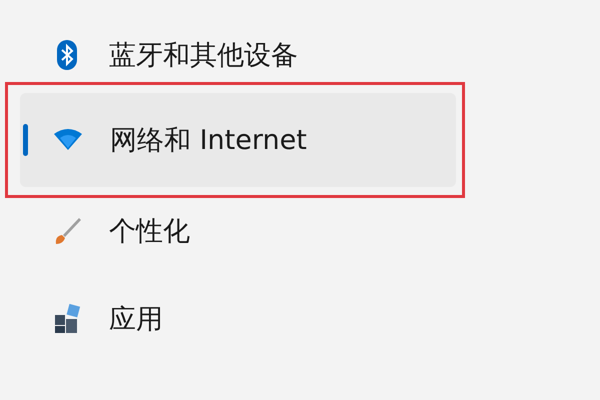  What do you see at coordinates (203, 56) in the screenshot?
I see `sidebar-item-label: 蓝牙和其他设备` at bounding box center [203, 56].